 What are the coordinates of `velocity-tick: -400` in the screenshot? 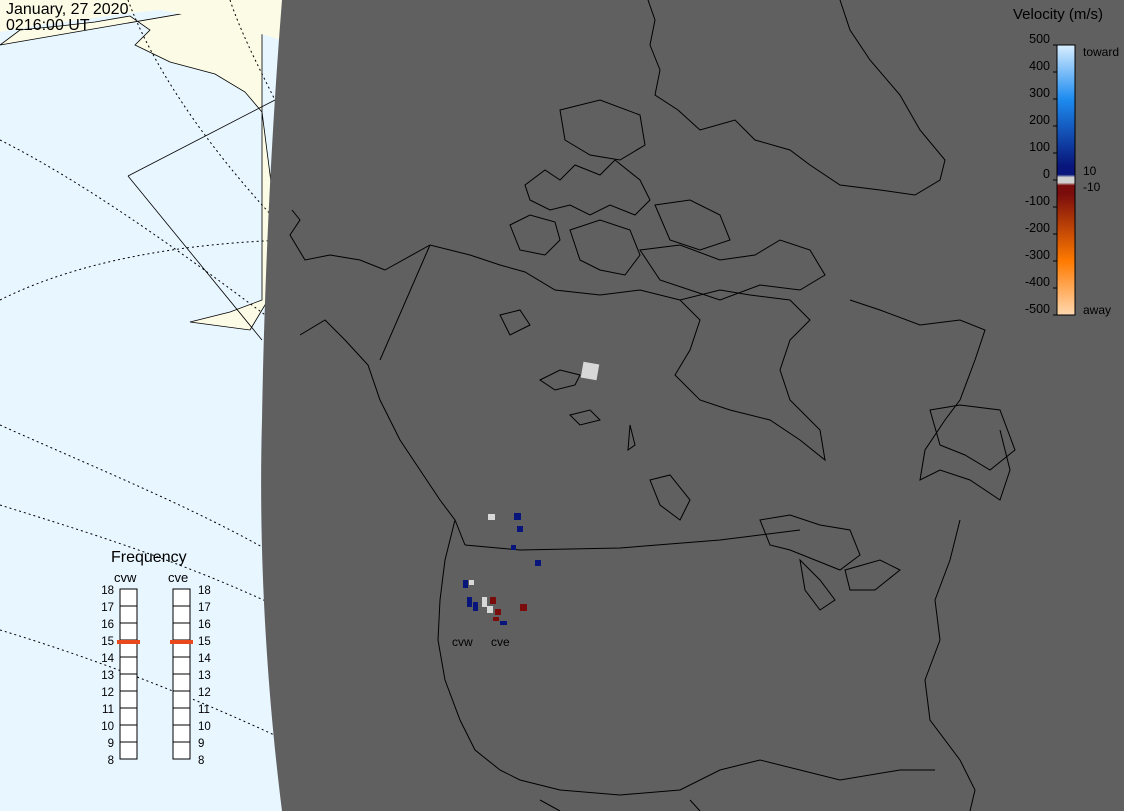 It's located at (1037, 282).